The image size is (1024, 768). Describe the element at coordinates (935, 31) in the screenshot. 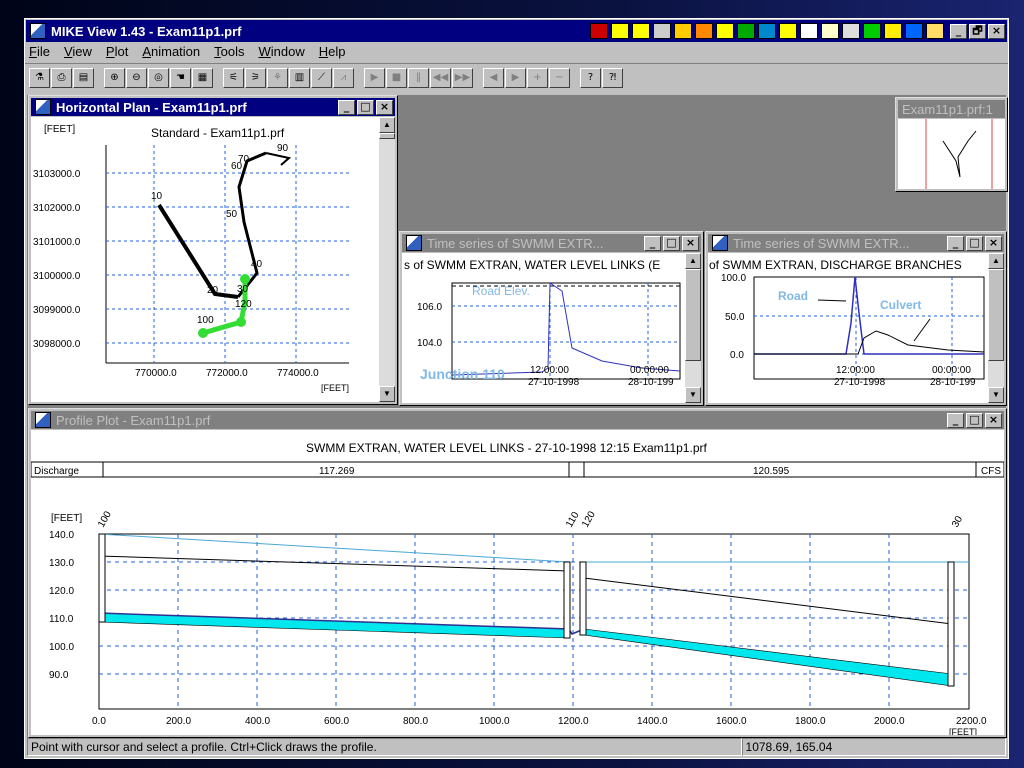

I see `notes-icon` at that location.